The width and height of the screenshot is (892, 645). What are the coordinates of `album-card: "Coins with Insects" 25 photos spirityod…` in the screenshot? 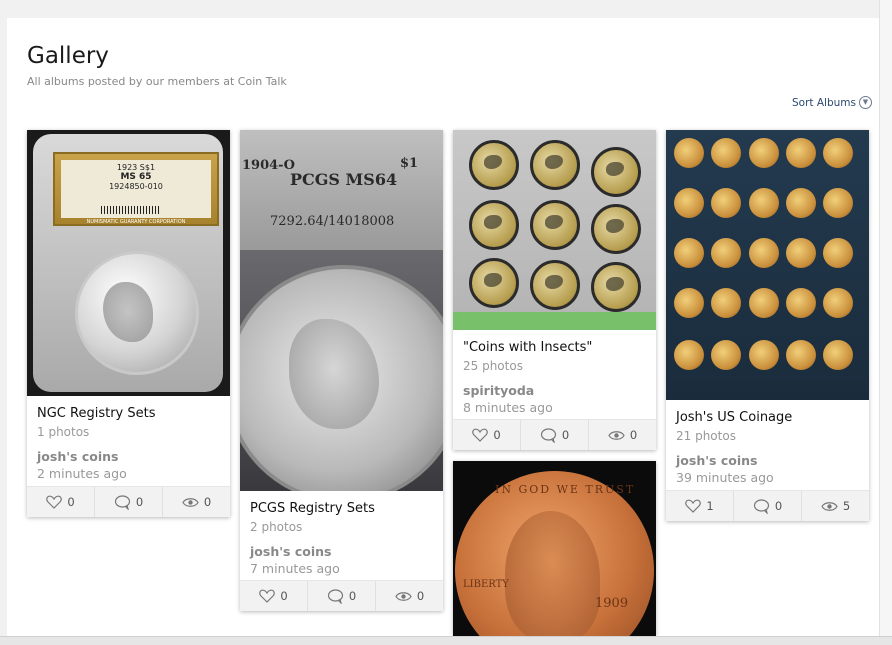 It's located at (554, 290).